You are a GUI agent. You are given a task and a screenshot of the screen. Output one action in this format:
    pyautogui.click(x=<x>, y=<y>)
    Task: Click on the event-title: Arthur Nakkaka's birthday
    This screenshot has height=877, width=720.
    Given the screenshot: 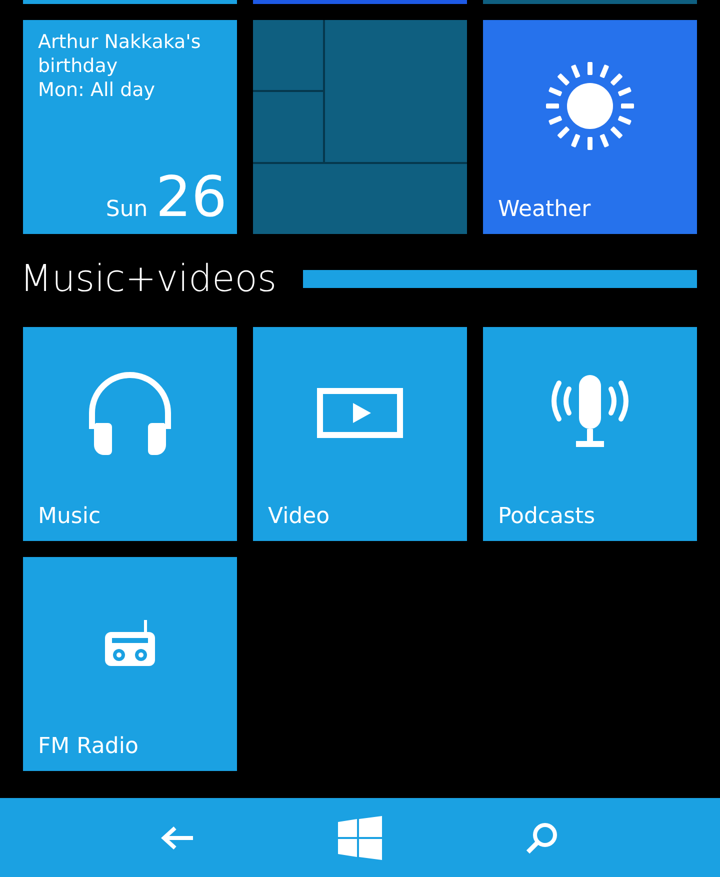 What is the action you would take?
    pyautogui.click(x=120, y=54)
    